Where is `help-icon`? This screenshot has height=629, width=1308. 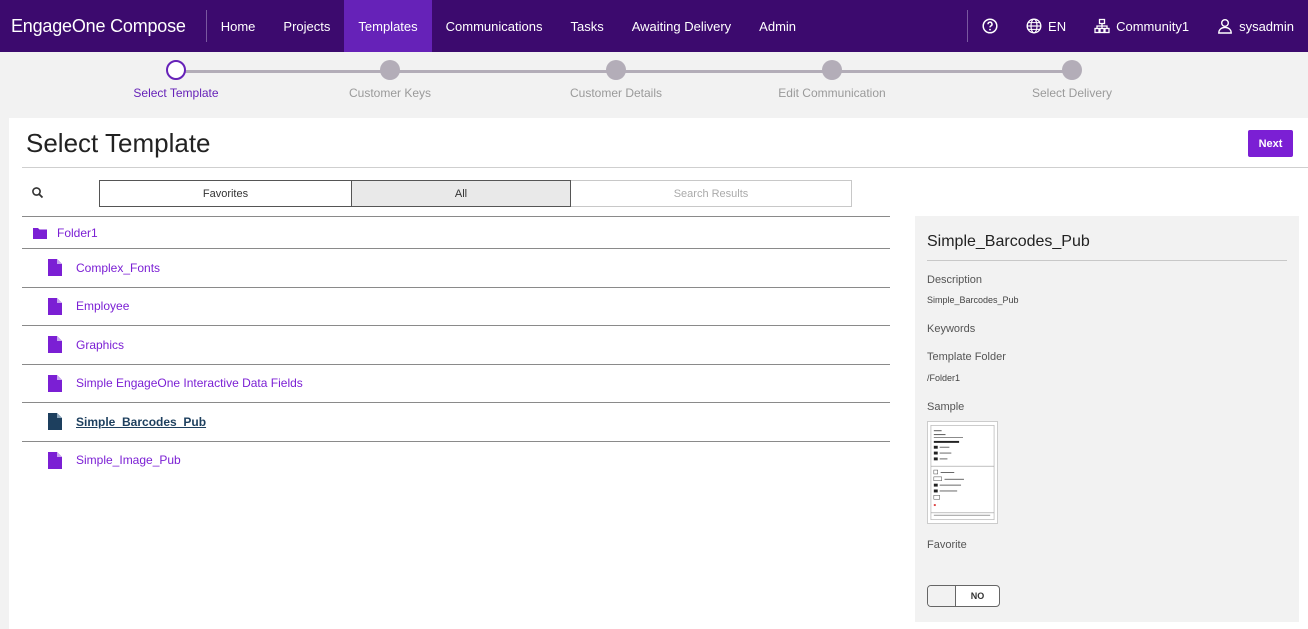
help-icon is located at coordinates (990, 26).